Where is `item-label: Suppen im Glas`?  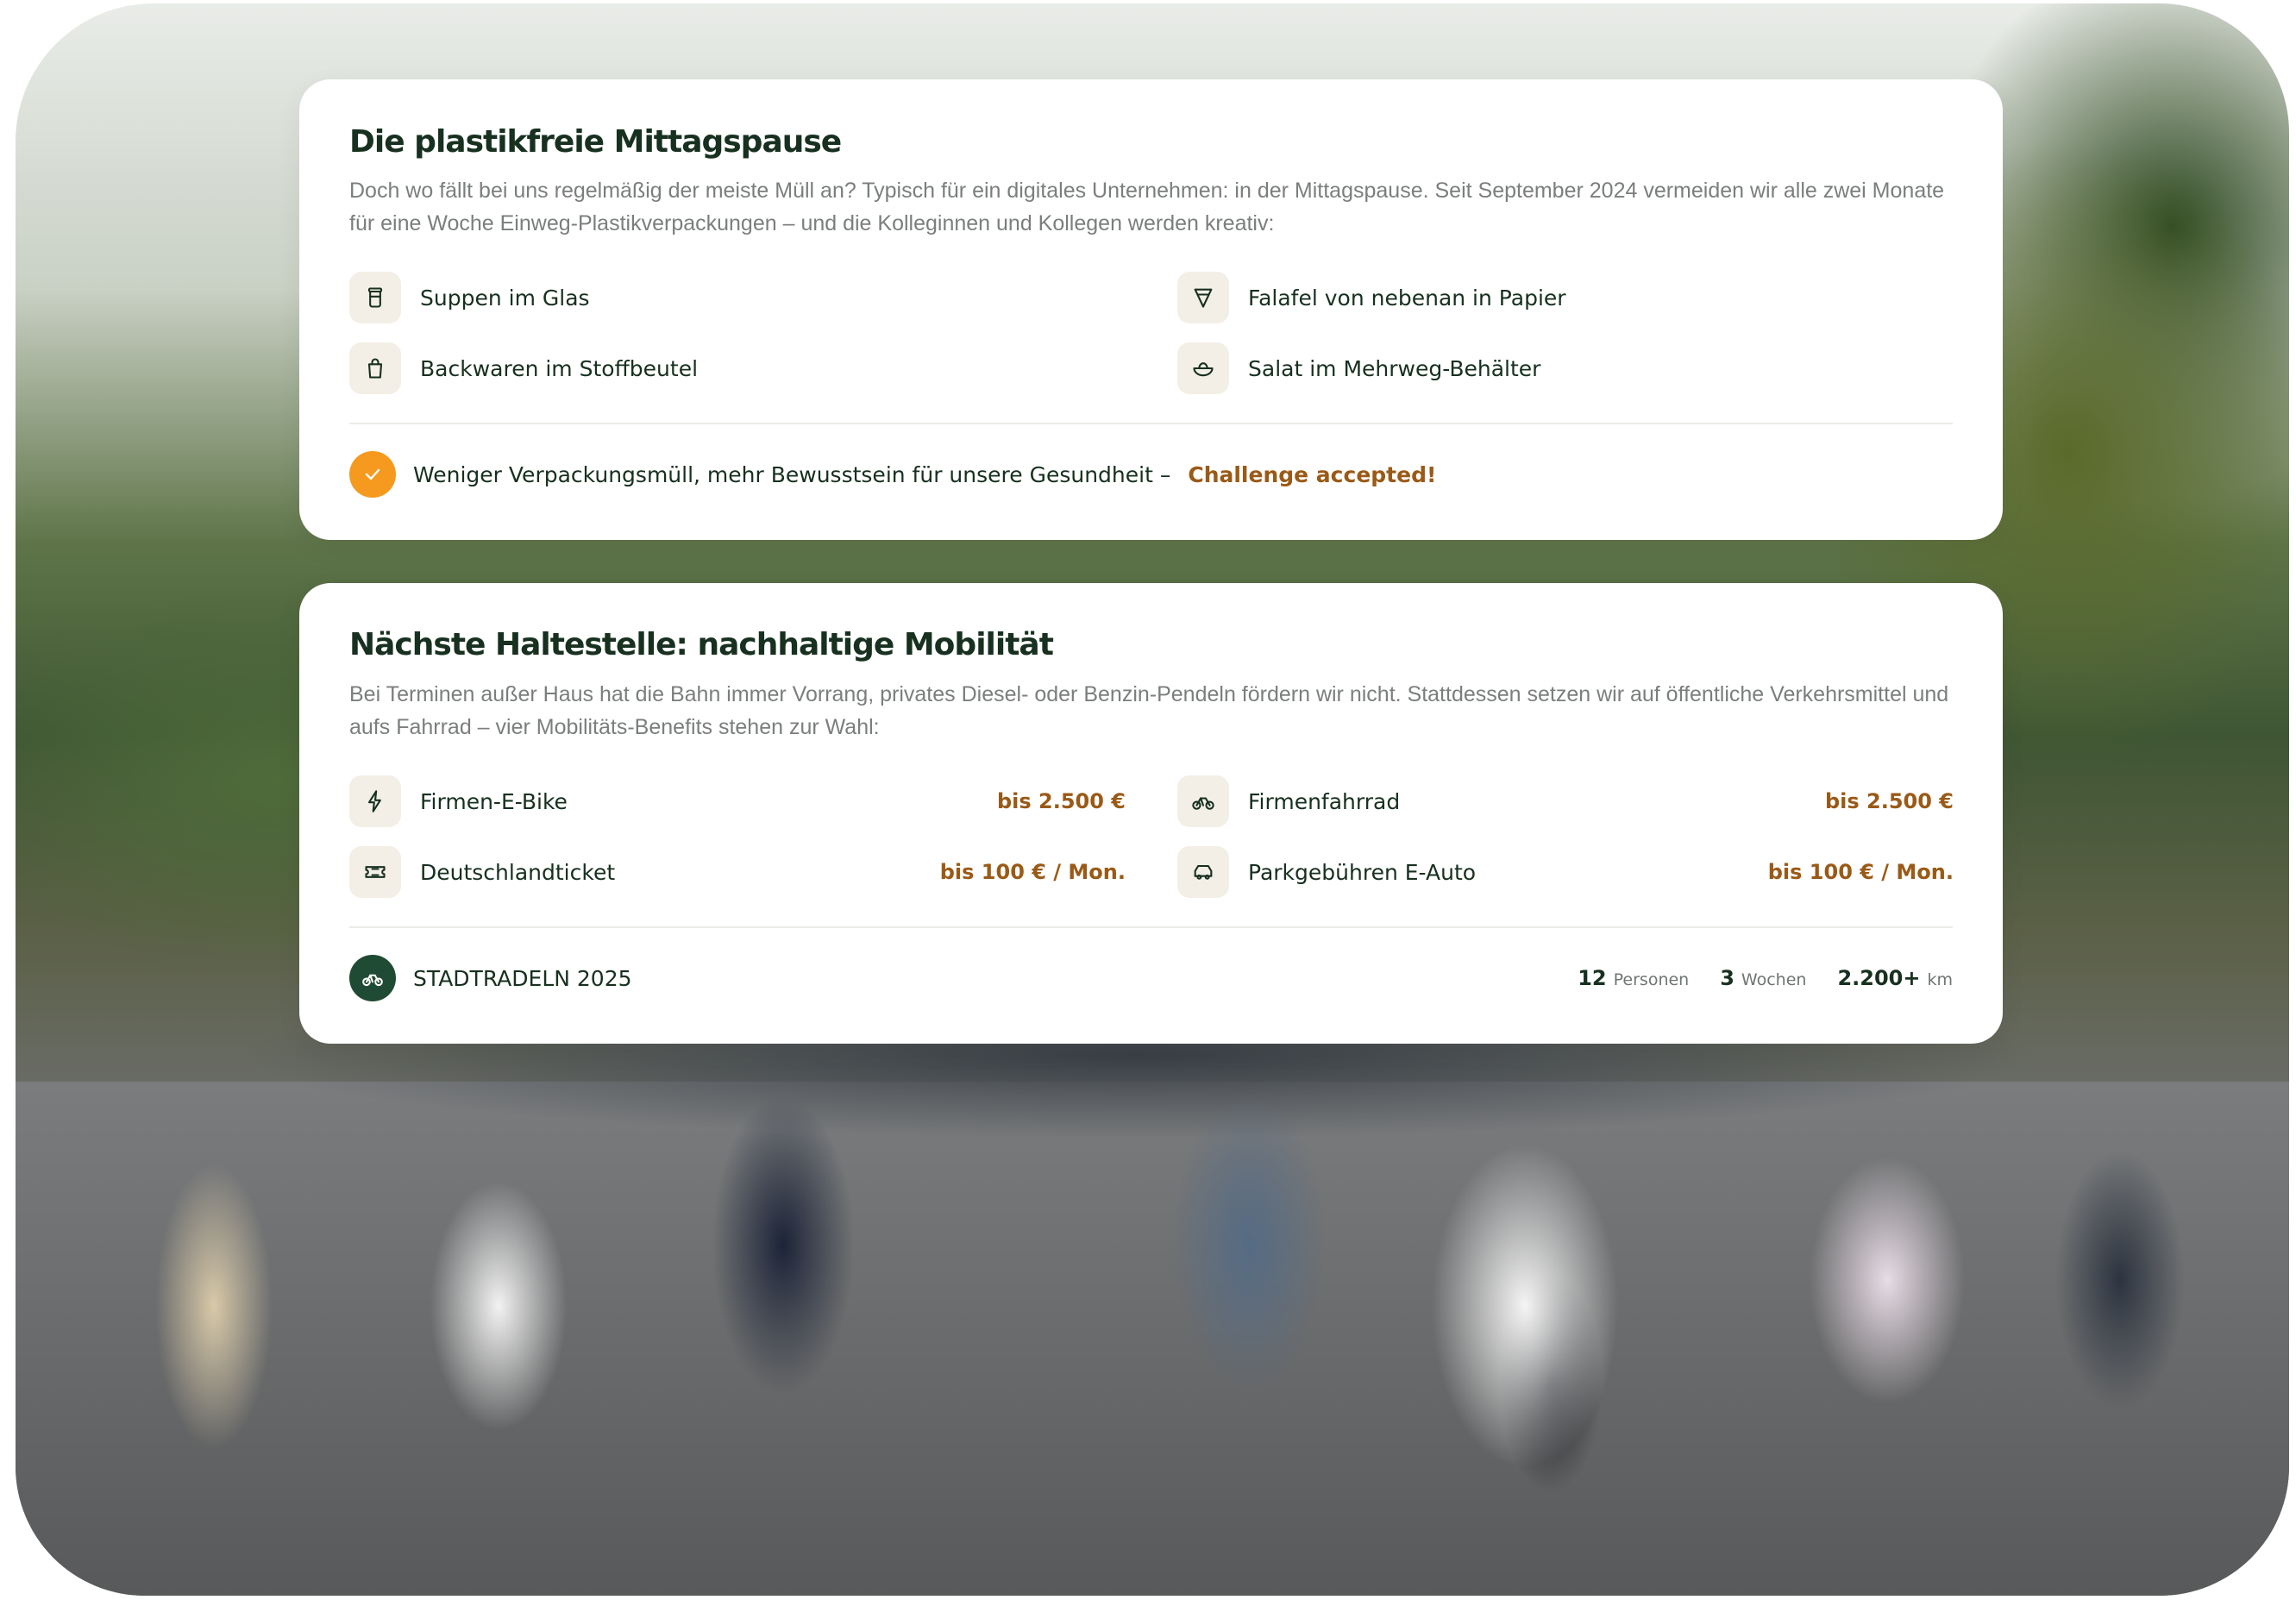 item-label: Suppen im Glas is located at coordinates (505, 298).